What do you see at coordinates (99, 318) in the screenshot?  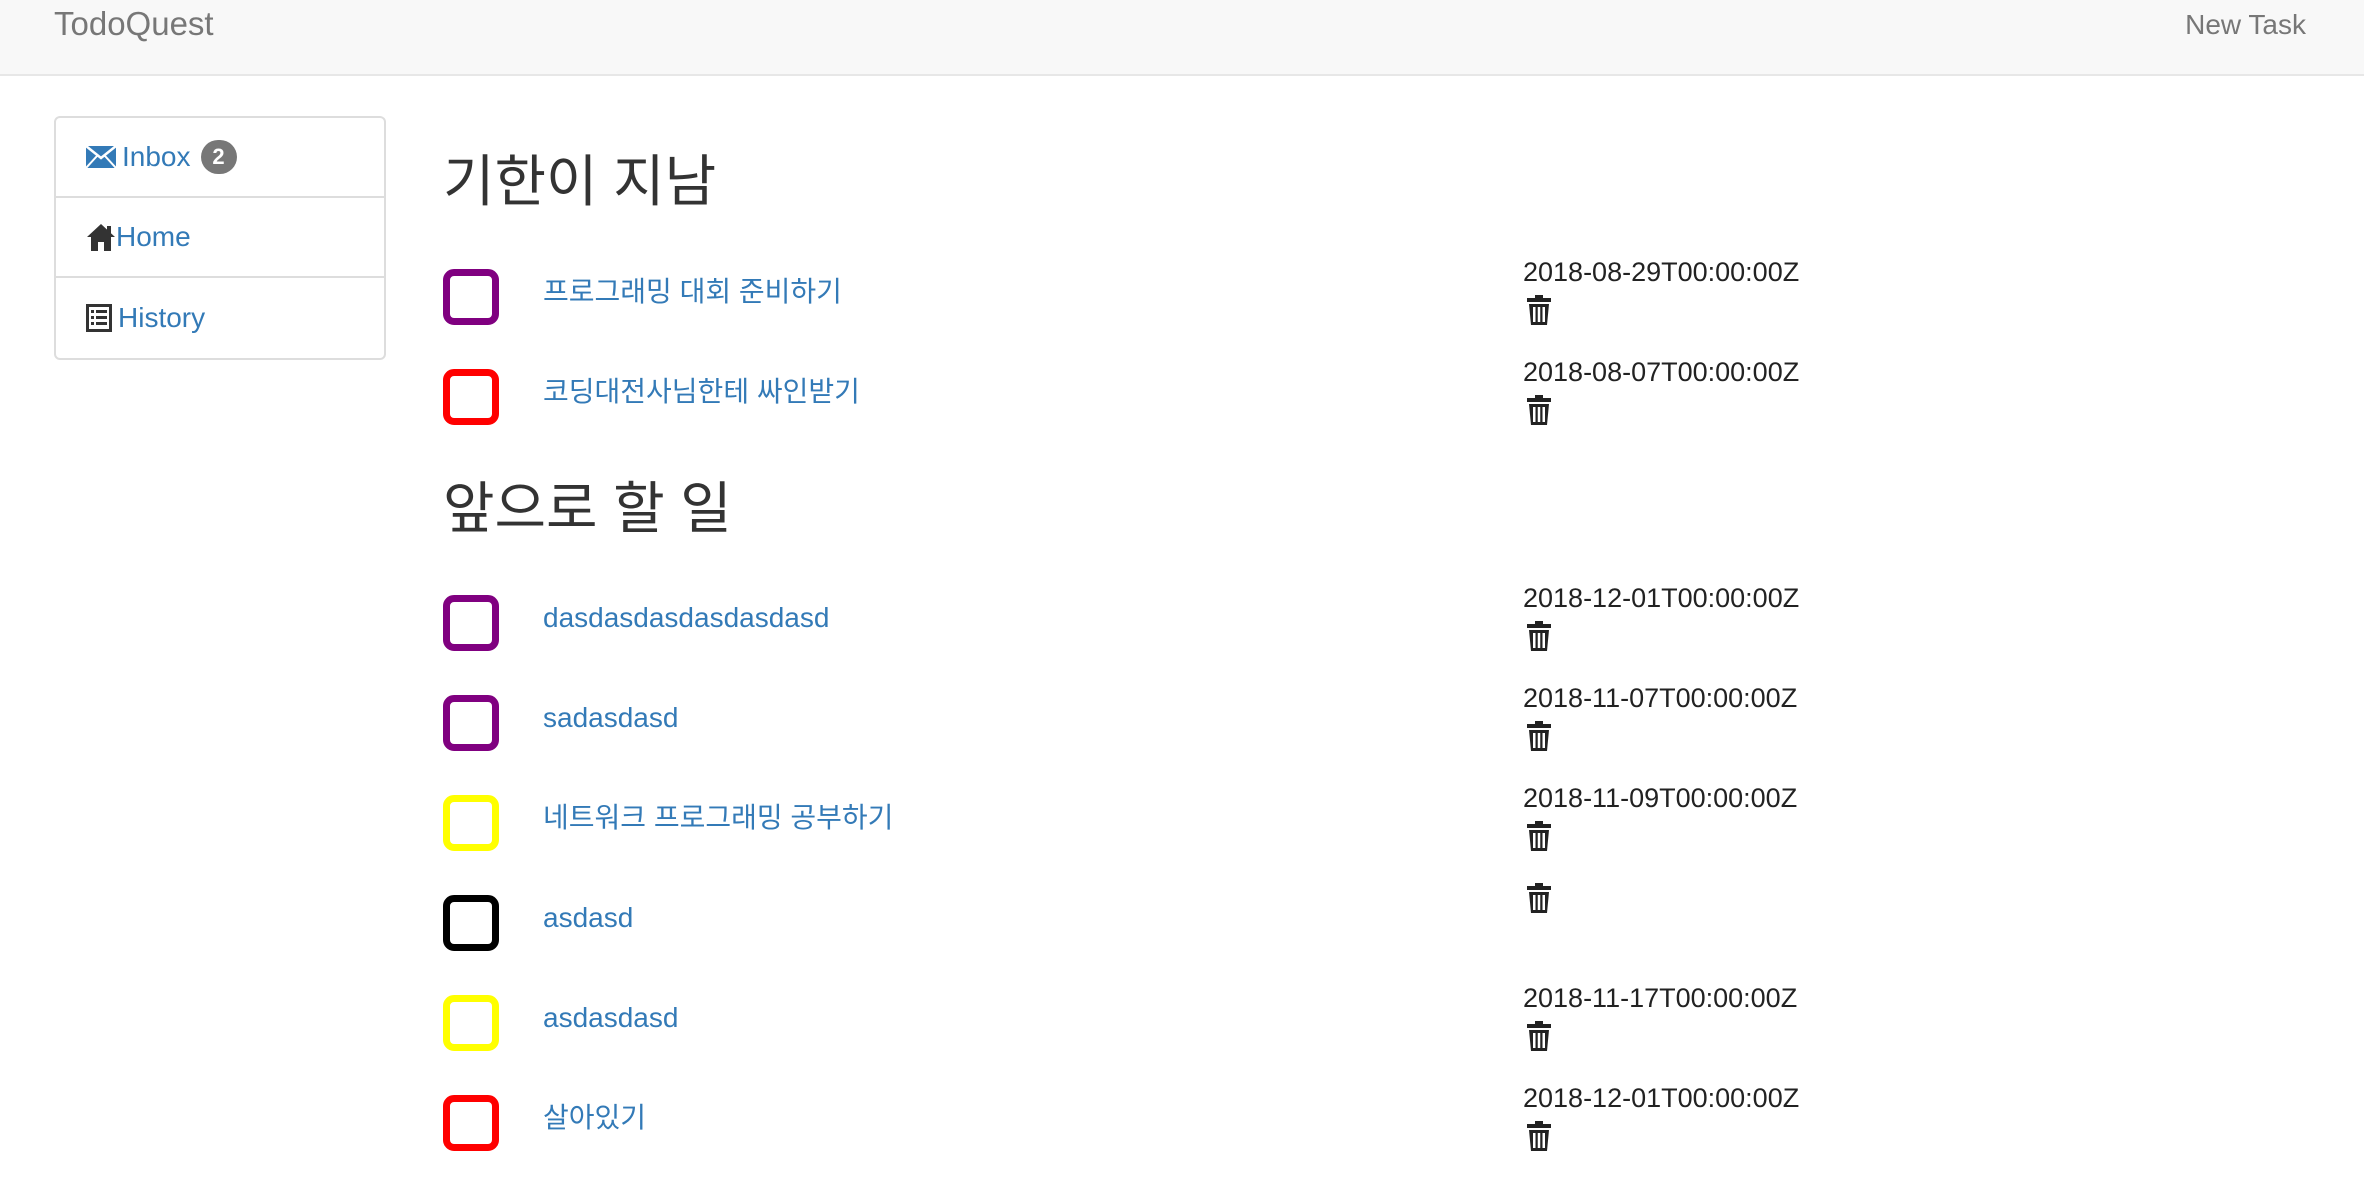 I see `list-icon` at bounding box center [99, 318].